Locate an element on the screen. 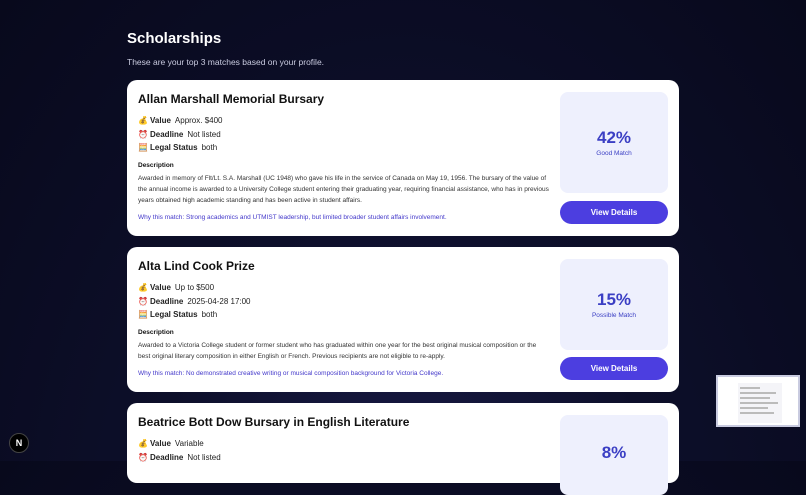  value-text: Up to $500 is located at coordinates (194, 288).